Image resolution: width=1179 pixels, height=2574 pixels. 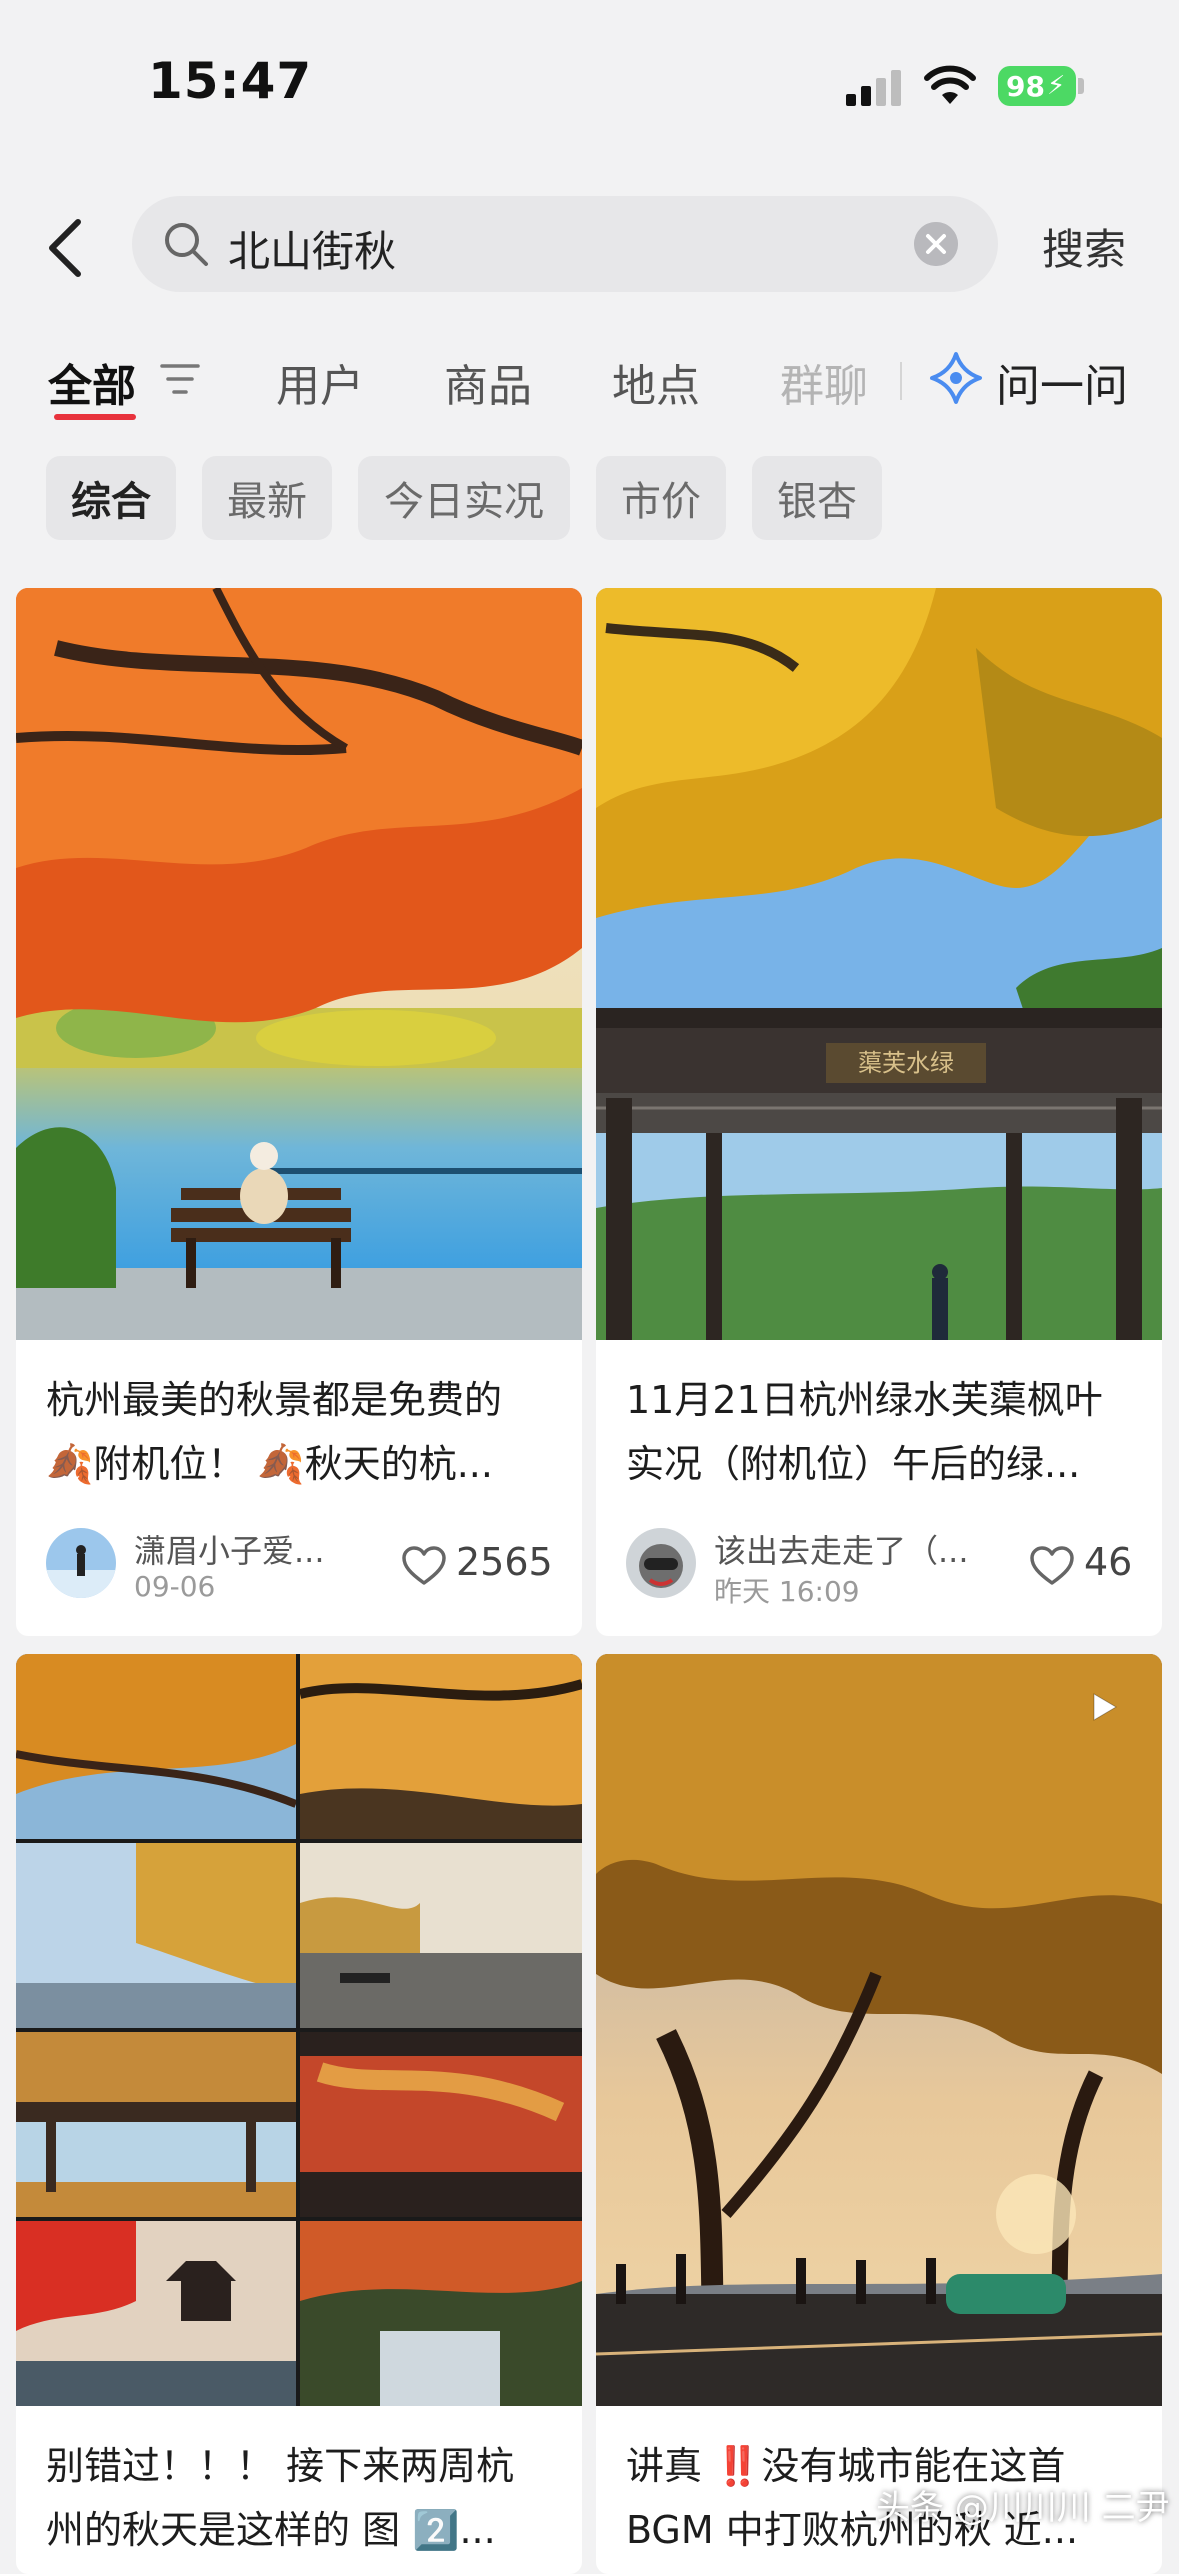 What do you see at coordinates (956, 378) in the screenshot?
I see `ask-ai-icon` at bounding box center [956, 378].